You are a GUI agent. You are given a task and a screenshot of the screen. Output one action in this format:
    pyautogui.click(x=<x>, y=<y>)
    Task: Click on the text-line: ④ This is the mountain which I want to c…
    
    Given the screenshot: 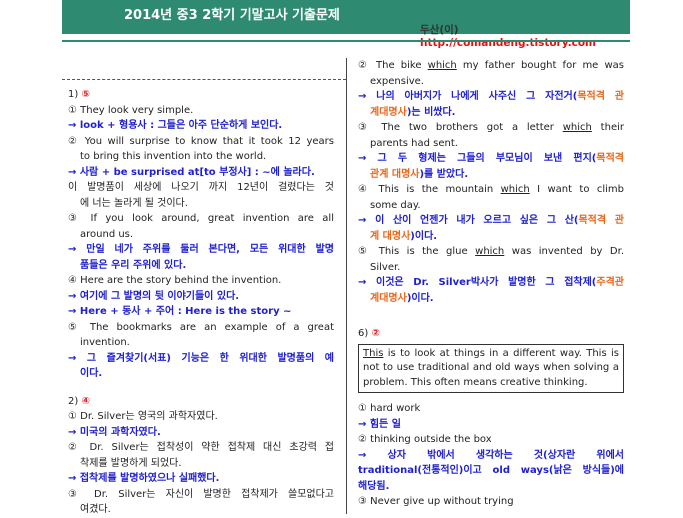 What is the action you would take?
    pyautogui.click(x=491, y=189)
    